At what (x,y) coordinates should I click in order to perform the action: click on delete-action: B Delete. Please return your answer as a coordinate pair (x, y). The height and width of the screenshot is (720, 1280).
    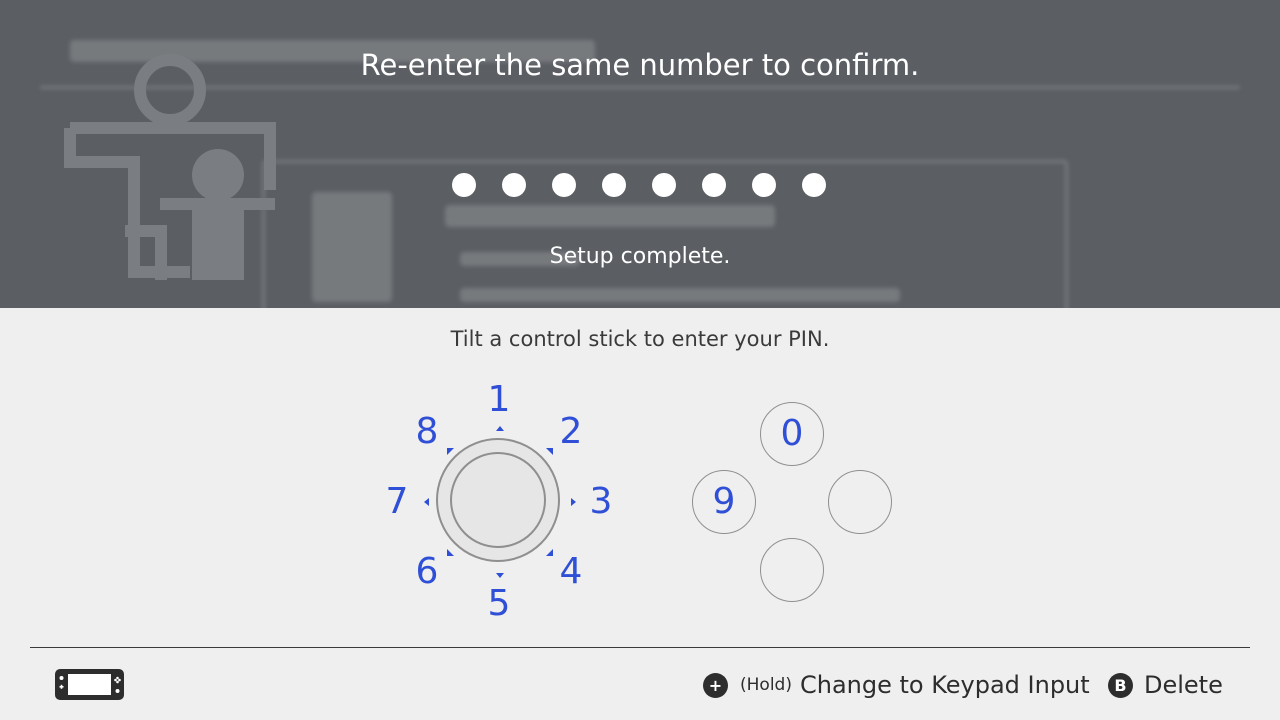
    Looking at the image, I should click on (1165, 685).